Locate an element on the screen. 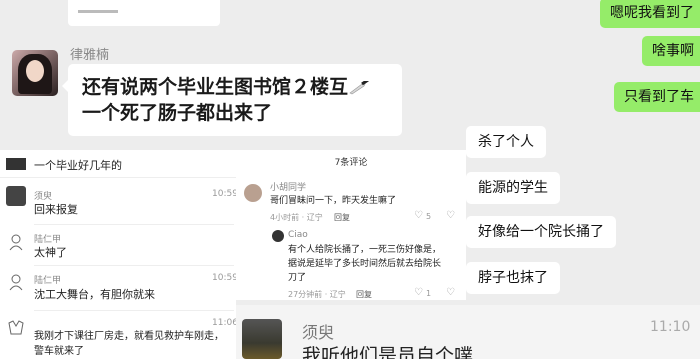 This screenshot has height=359, width=700. commenter-name: 小胡同学 is located at coordinates (288, 188).